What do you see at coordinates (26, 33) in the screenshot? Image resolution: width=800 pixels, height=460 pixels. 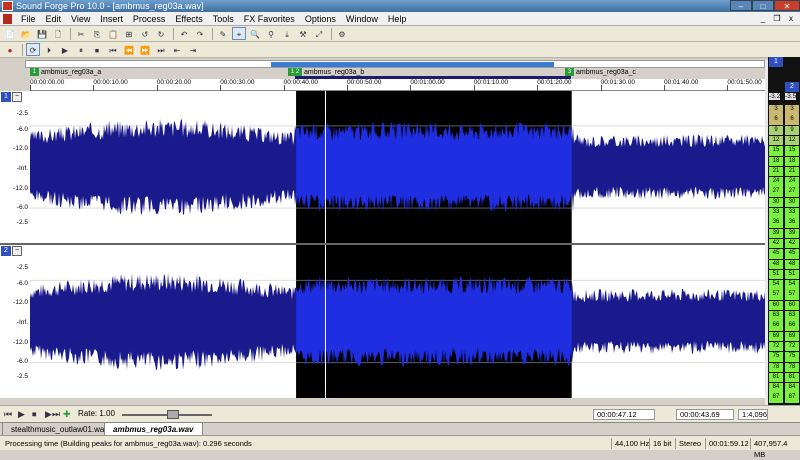 I see `open-icon: 📂` at bounding box center [26, 33].